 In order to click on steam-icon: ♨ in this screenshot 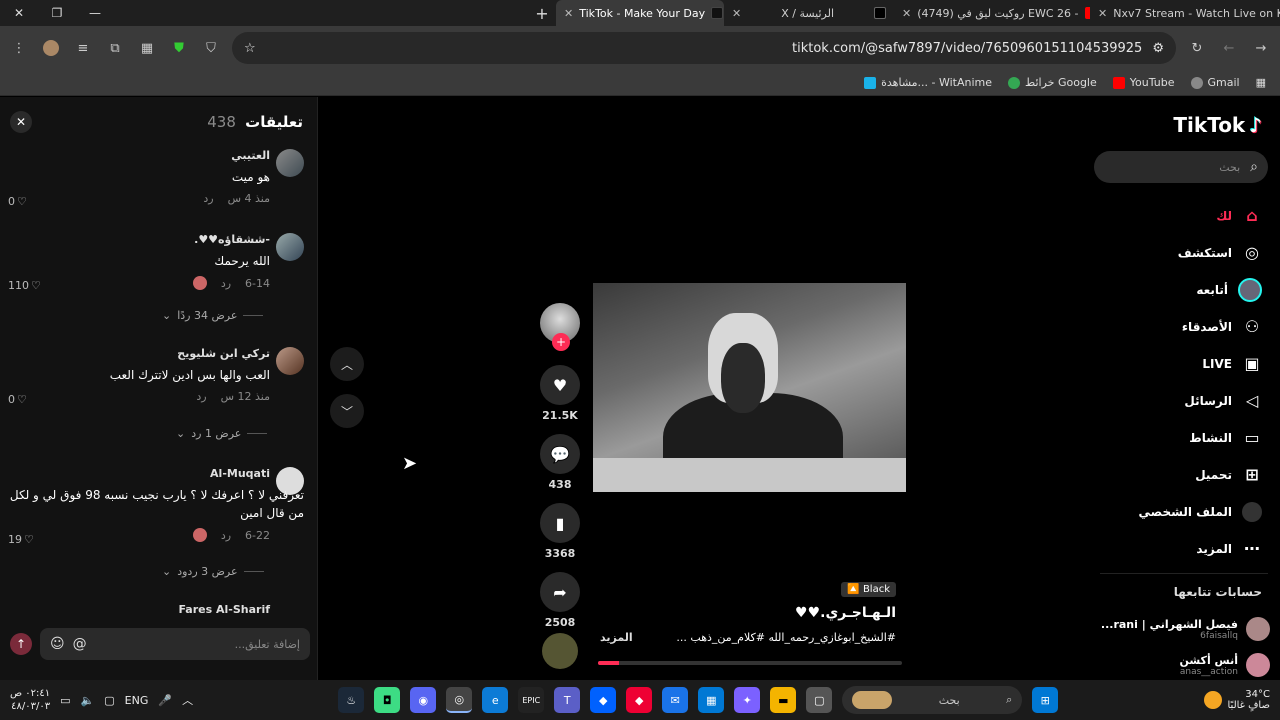, I will do `click(351, 700)`.